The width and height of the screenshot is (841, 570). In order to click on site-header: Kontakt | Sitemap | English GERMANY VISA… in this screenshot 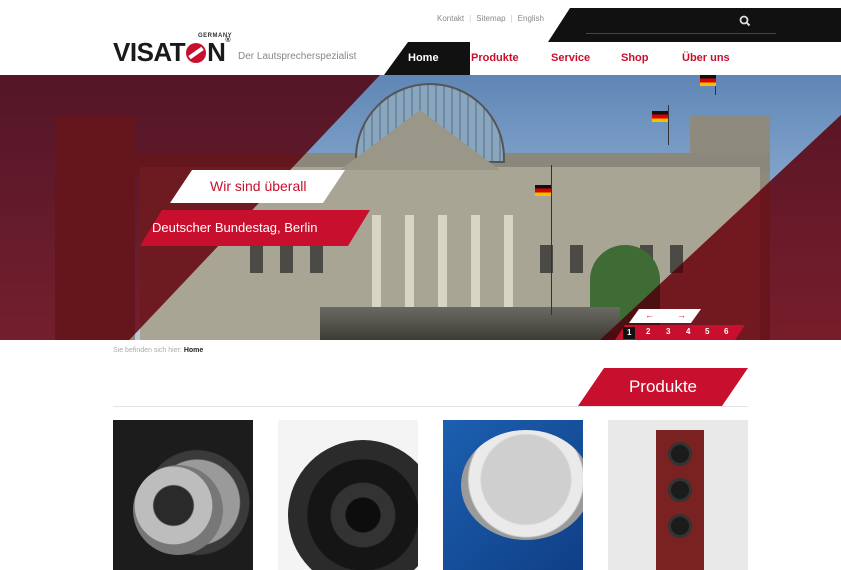, I will do `click(420, 37)`.